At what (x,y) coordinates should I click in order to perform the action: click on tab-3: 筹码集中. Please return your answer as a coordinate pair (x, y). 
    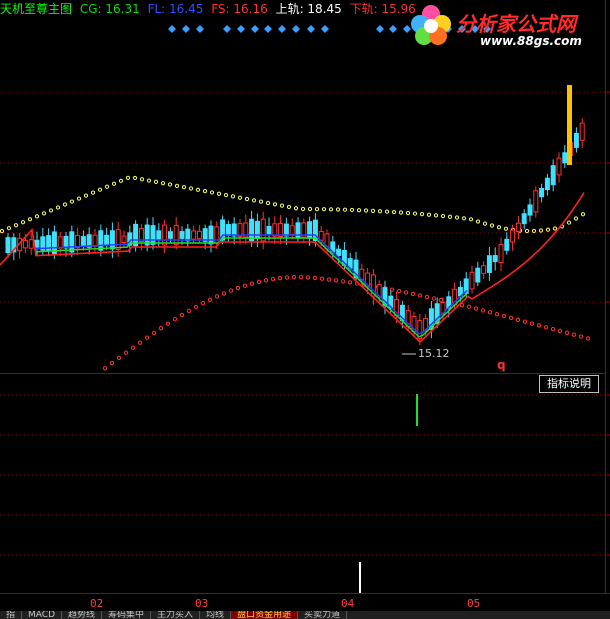
    Looking at the image, I should click on (127, 615).